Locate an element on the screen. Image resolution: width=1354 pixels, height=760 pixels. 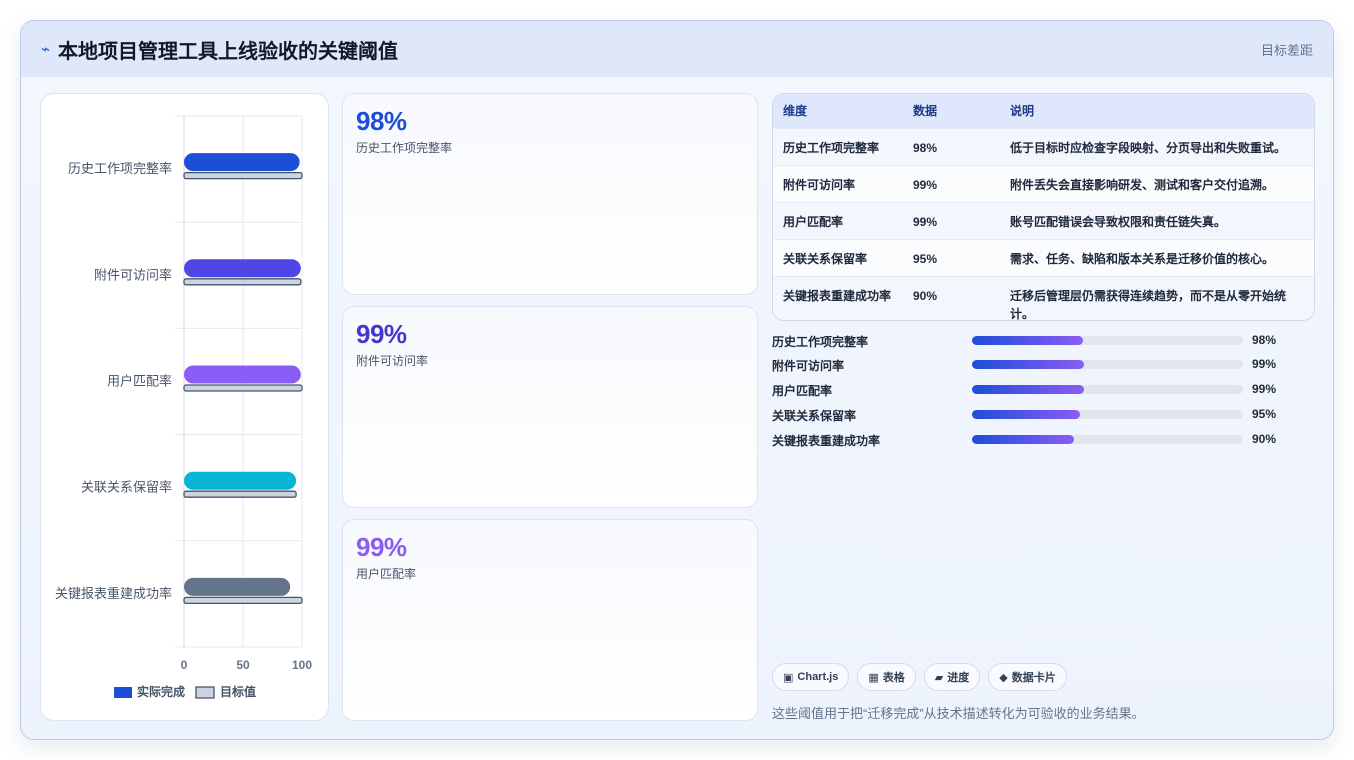
table-cell-description: 账号匹配错误会导致权限和责任链失真。 is located at coordinates (1157, 220).